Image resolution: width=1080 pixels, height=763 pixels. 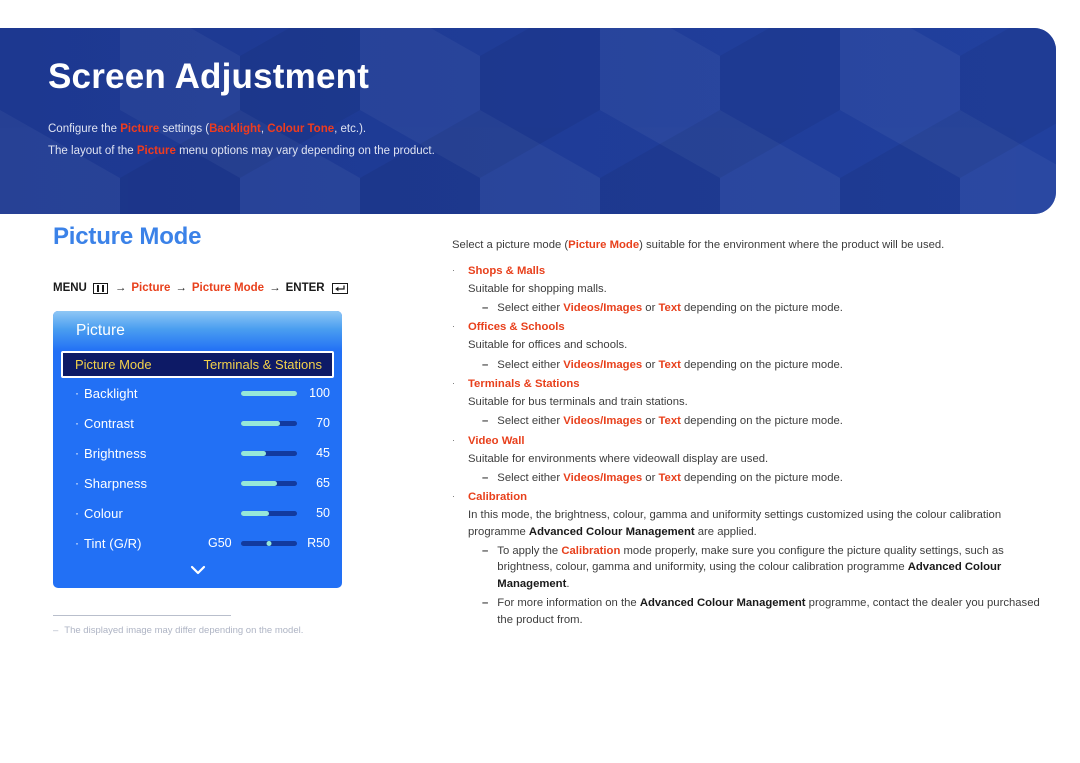 What do you see at coordinates (235, 128) in the screenshot?
I see `highlight-backlight: Backlight` at bounding box center [235, 128].